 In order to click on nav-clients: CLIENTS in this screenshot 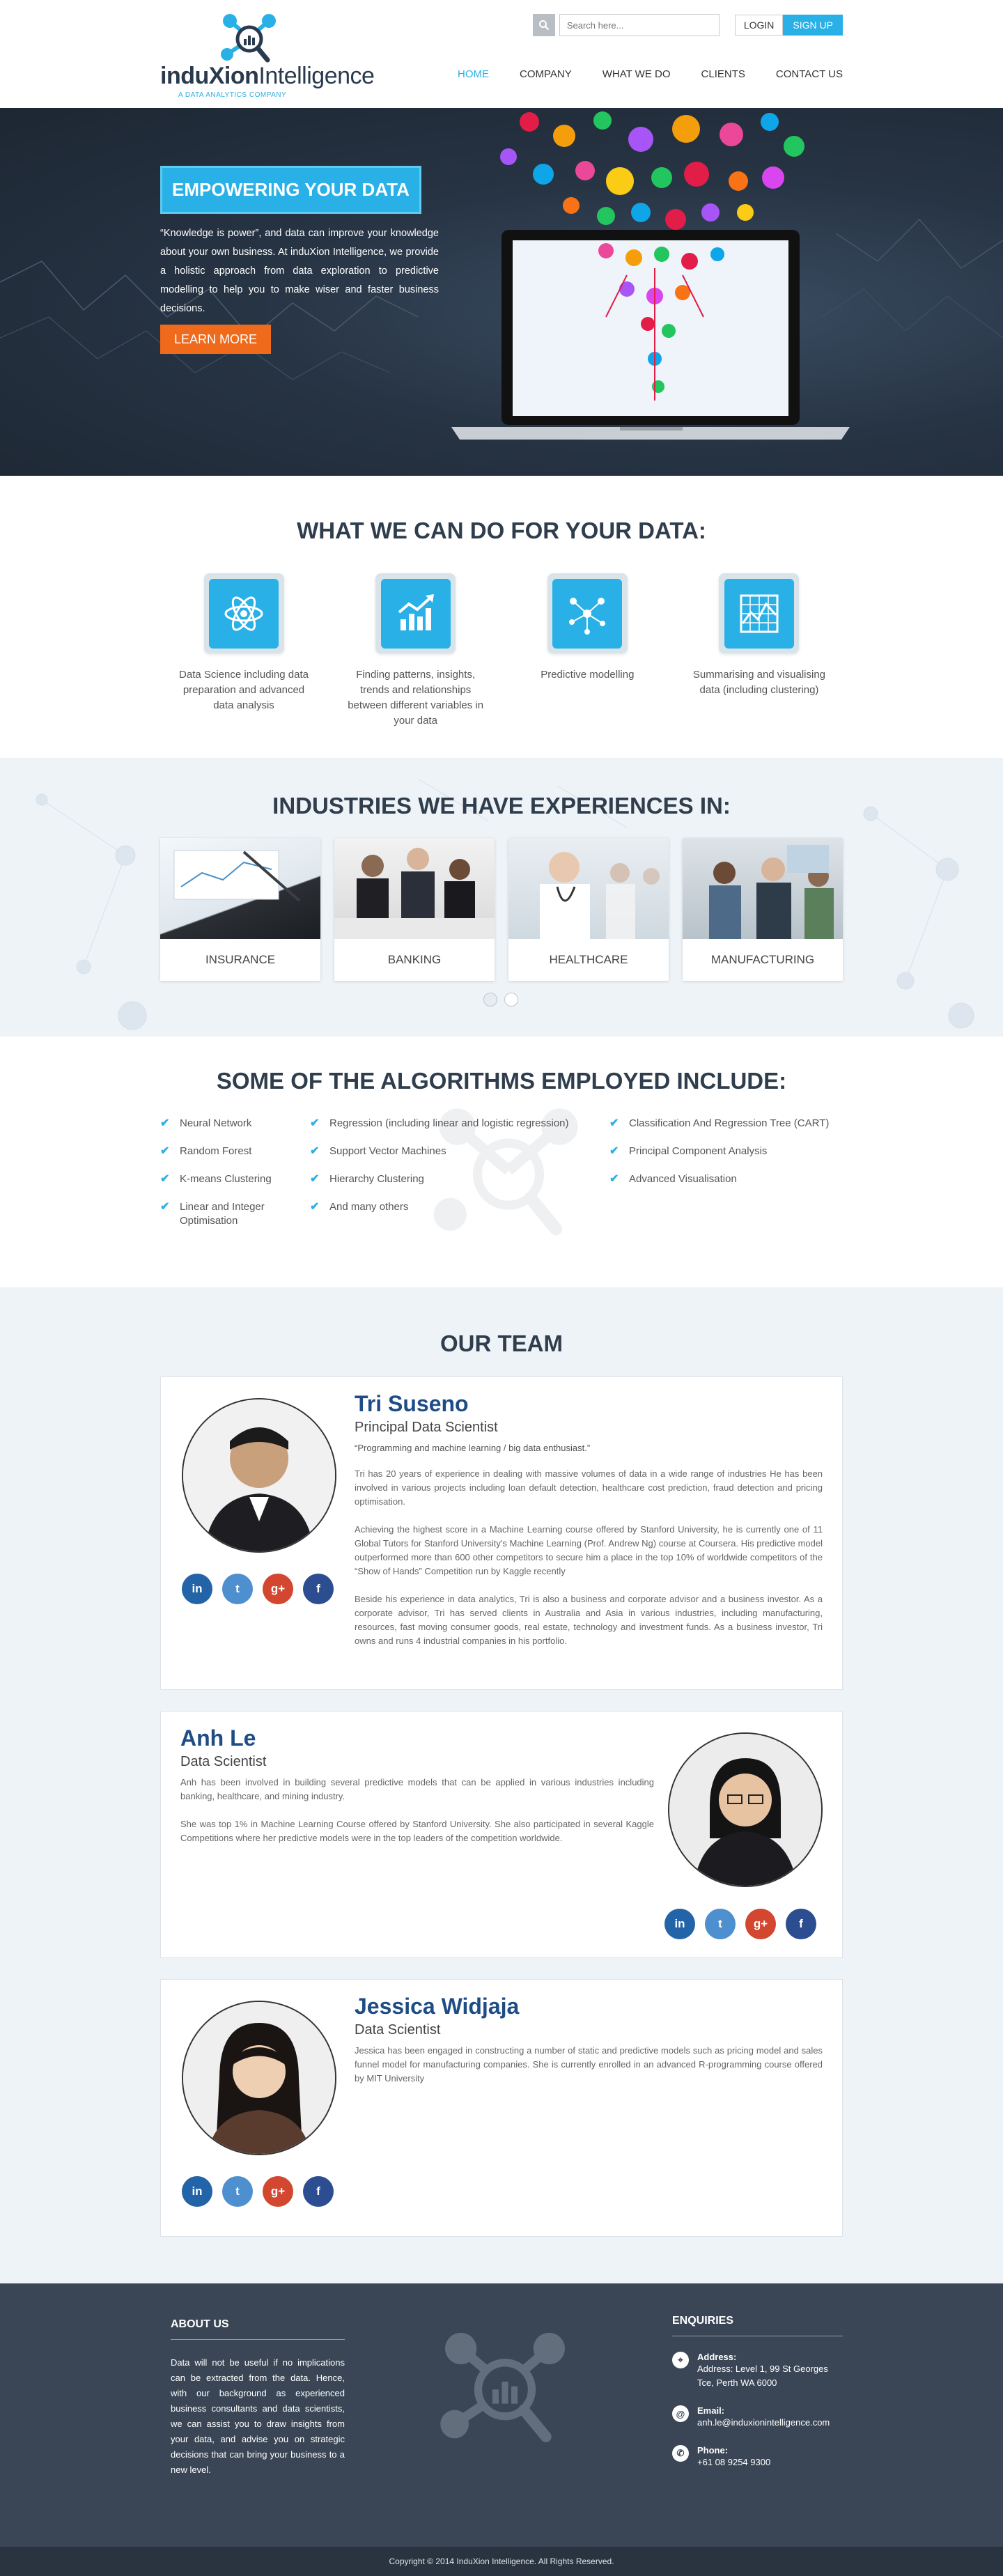, I will do `click(723, 74)`.